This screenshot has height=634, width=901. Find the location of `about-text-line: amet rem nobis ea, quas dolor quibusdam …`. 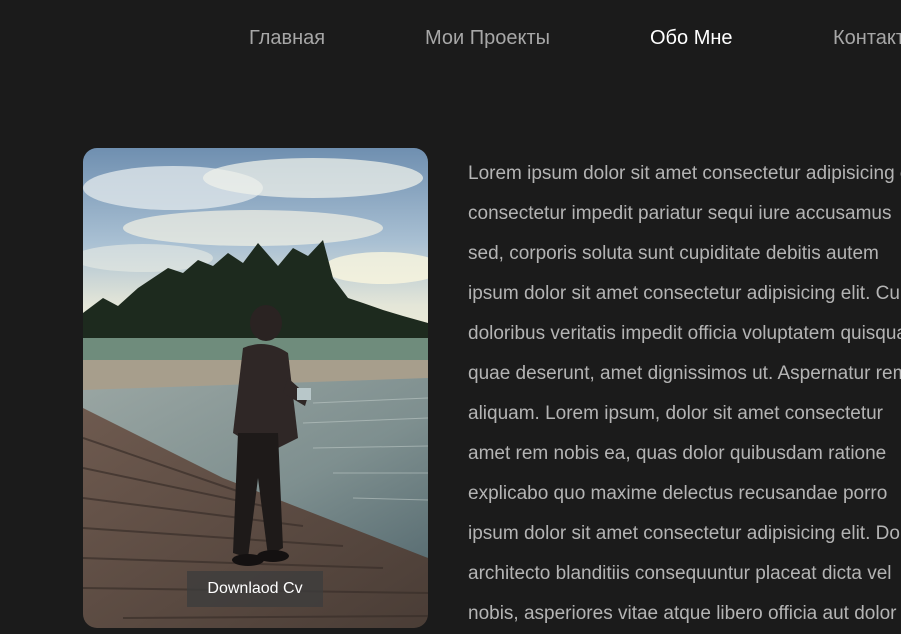

about-text-line: amet rem nobis ea, quas dolor quibusdam … is located at coordinates (677, 453).